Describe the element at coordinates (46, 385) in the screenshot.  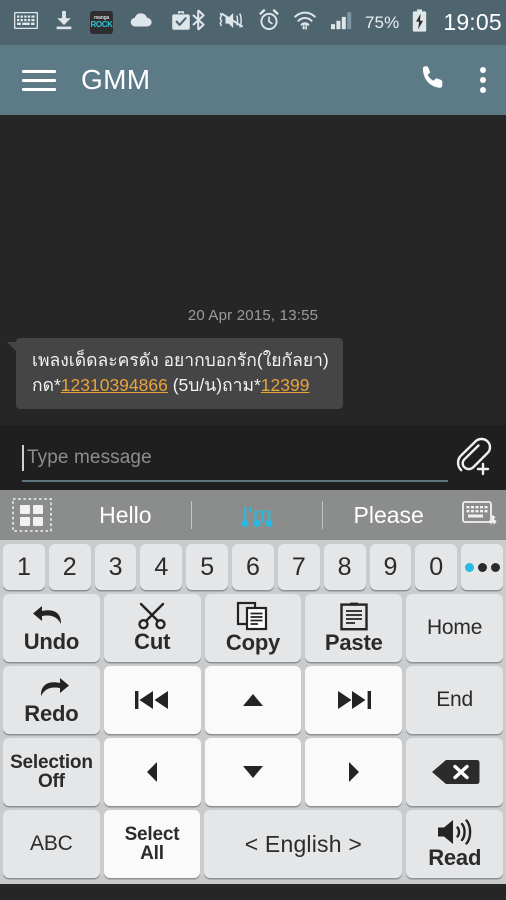
I see `message-prefix: กด*` at that location.